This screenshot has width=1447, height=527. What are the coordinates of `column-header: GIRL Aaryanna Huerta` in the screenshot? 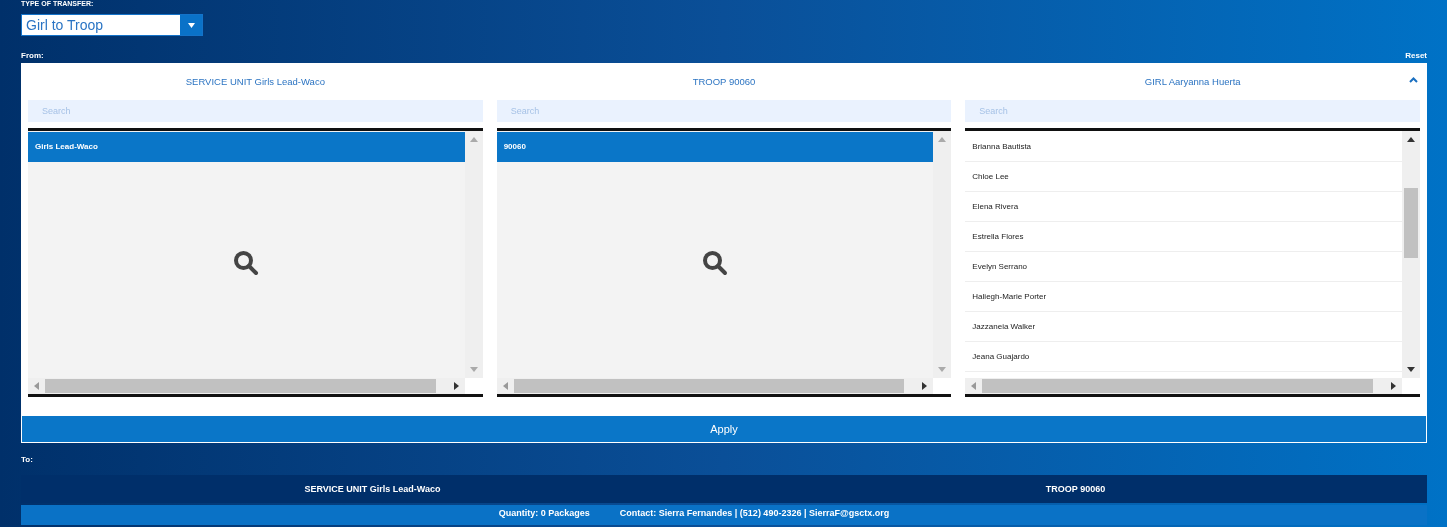 It's located at (1192, 81).